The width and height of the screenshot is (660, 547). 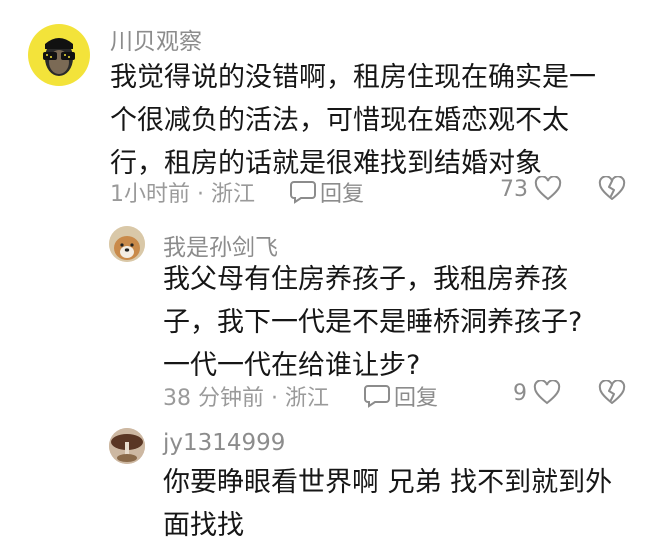 I want to click on comment-meta: 38 分钟前 · 浙江, so click(x=246, y=398).